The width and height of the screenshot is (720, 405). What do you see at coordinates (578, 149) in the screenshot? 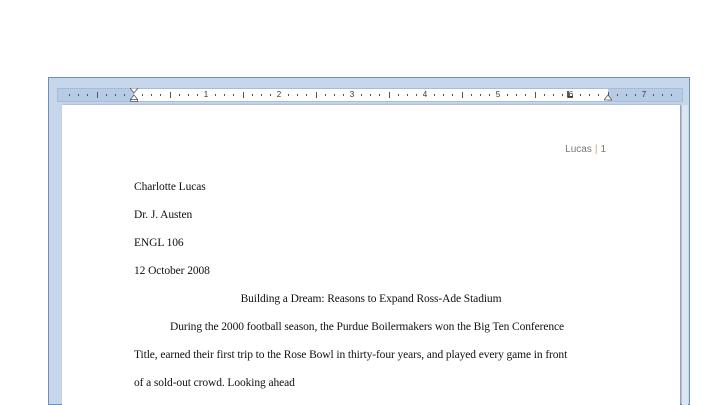
I see `header-author-name: Lucas` at bounding box center [578, 149].